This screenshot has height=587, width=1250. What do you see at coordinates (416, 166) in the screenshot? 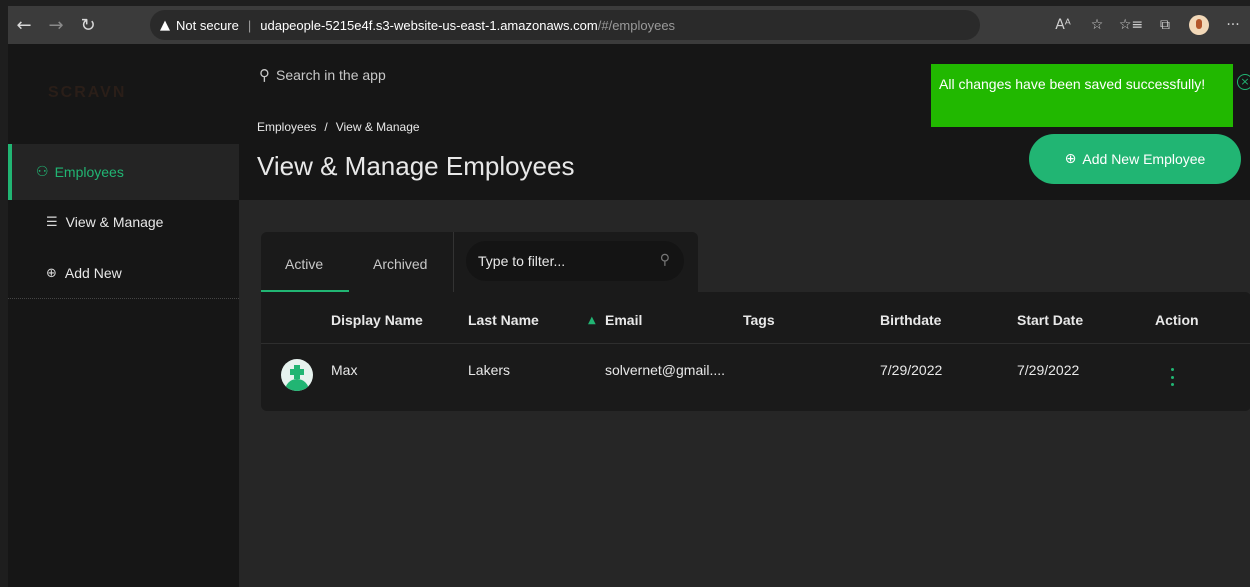
I see `page-title: View & Manage Employees` at bounding box center [416, 166].